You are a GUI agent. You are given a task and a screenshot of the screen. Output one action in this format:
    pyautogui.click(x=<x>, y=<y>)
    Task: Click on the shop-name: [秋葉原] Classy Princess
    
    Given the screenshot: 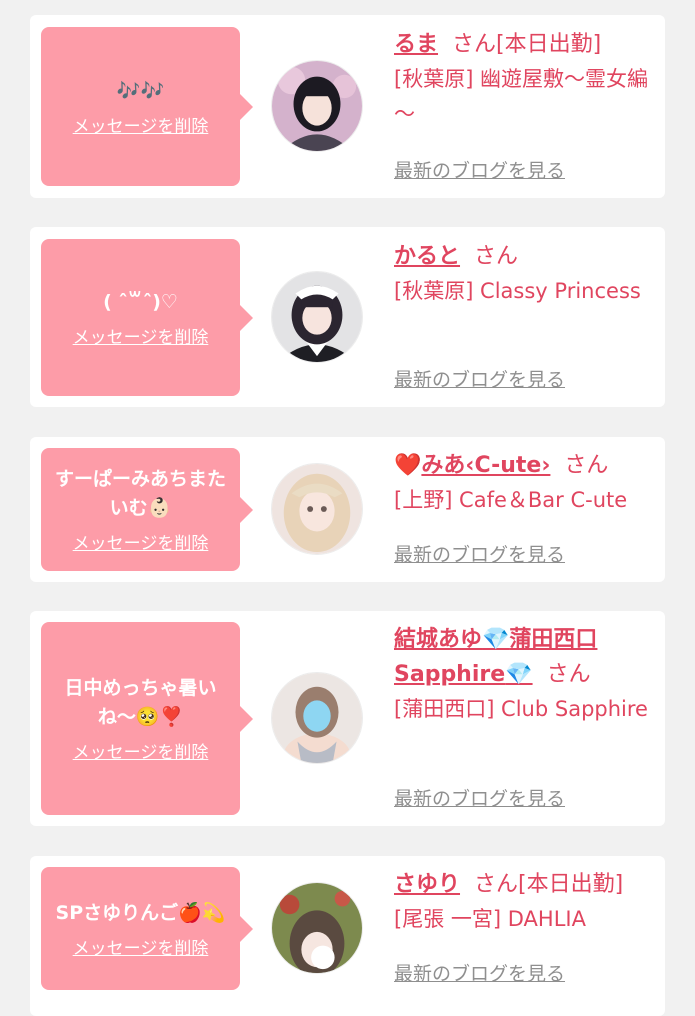 What is the action you would take?
    pyautogui.click(x=517, y=291)
    